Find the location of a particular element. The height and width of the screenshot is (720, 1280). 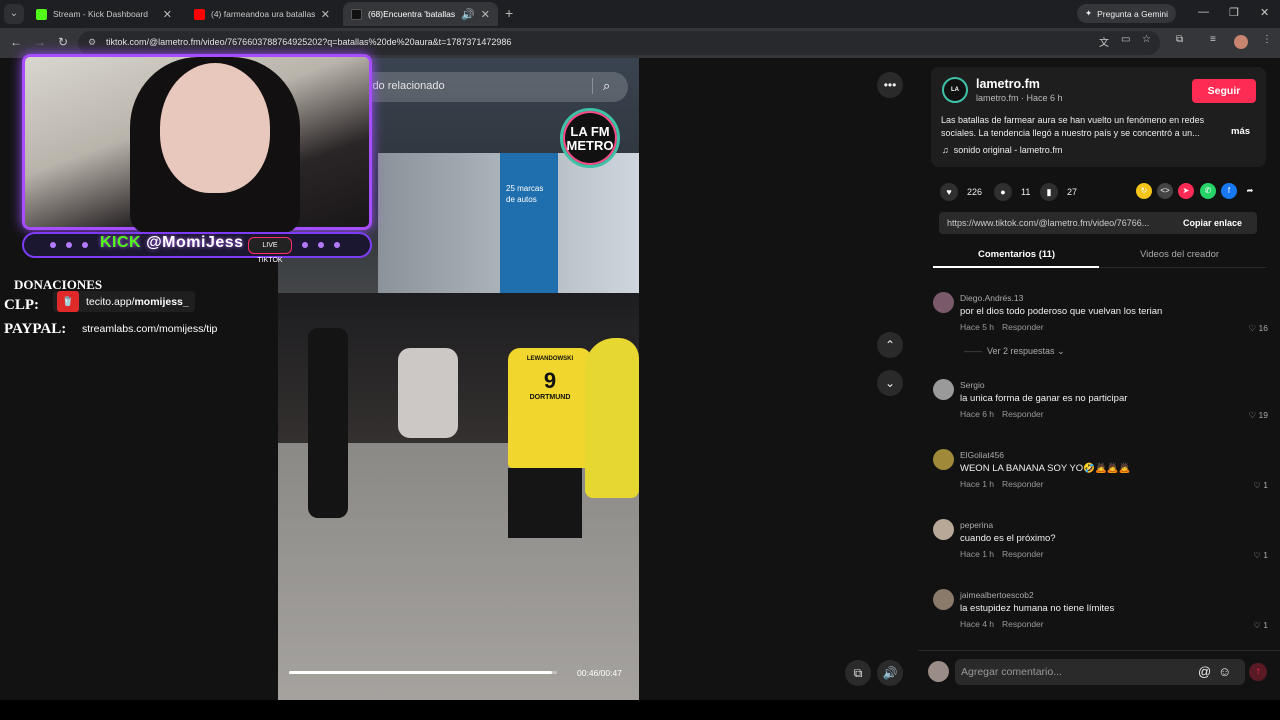

tab-title: (4) farmeandoa ura batallas - Yo is located at coordinates (263, 14).